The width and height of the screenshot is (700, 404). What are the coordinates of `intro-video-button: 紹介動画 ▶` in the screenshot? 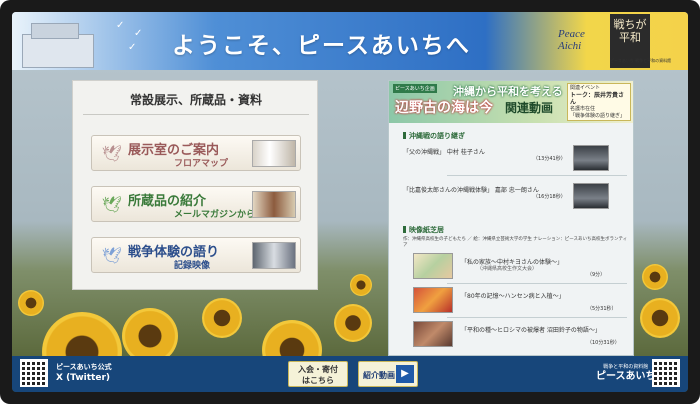 It's located at (388, 374).